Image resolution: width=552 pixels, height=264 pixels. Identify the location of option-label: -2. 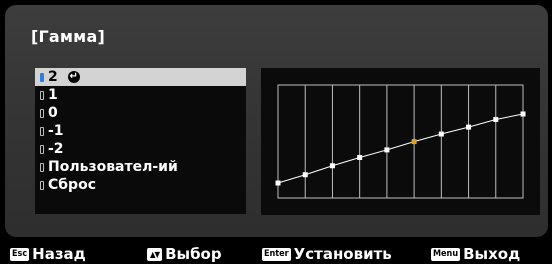
(56, 149).